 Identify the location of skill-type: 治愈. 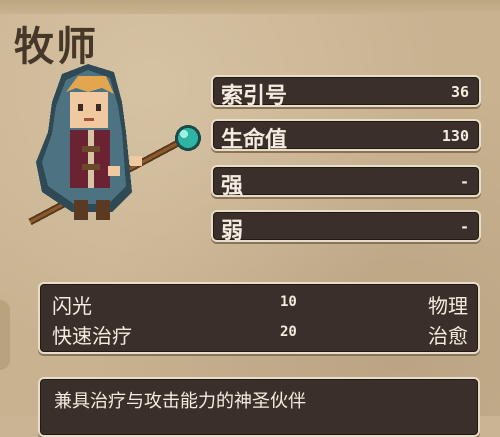
(448, 336).